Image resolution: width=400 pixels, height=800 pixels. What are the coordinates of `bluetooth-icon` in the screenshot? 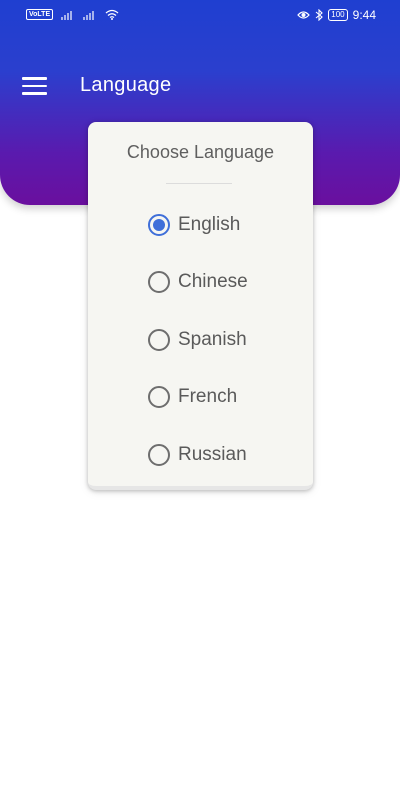 It's located at (319, 15).